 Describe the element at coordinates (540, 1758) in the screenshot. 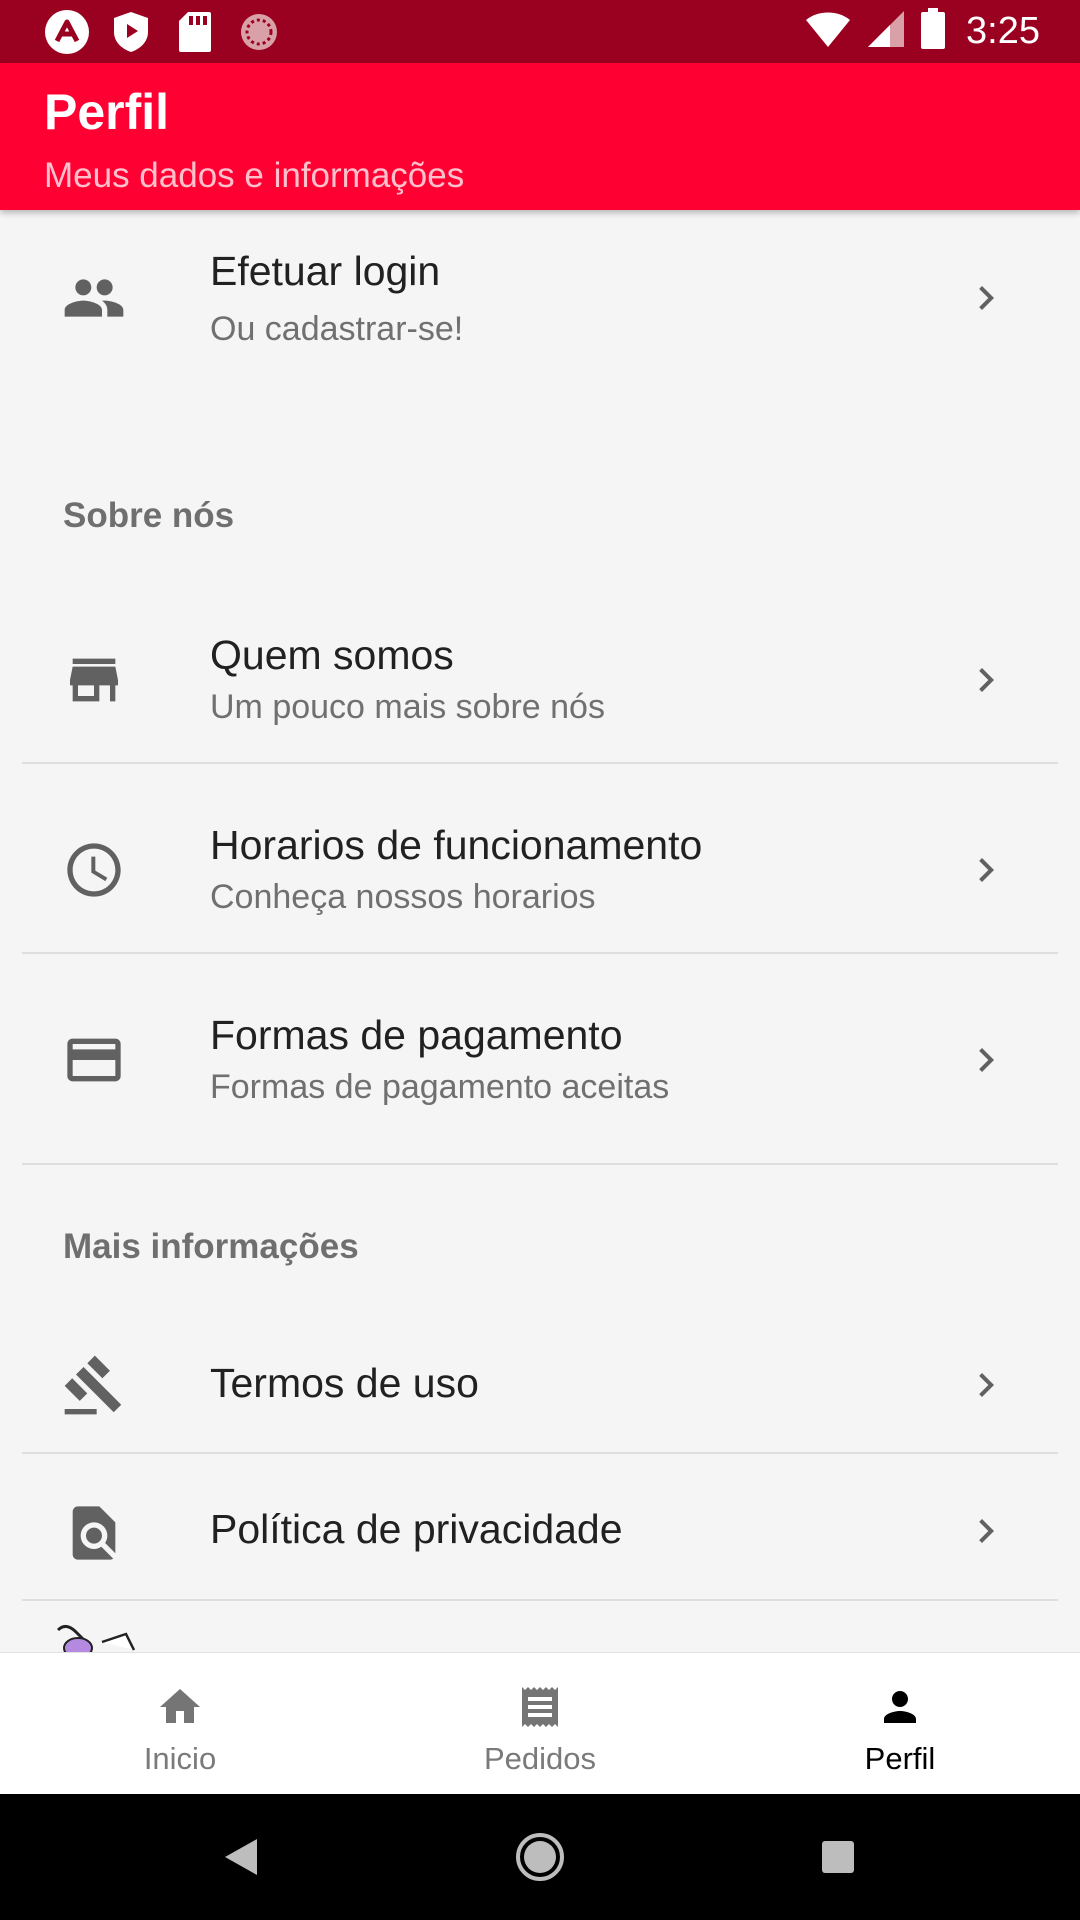

I see `nav-label: Pedidos` at that location.